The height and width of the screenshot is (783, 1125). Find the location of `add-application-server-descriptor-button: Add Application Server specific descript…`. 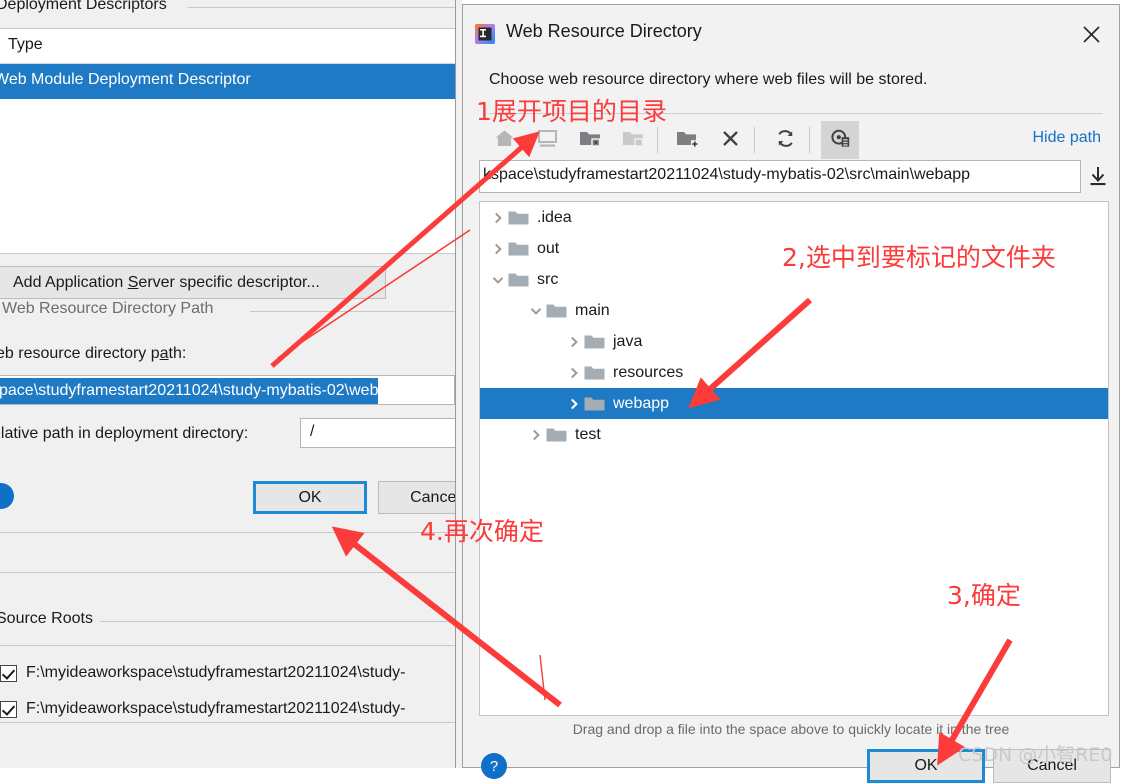

add-application-server-descriptor-button: Add Application Server specific descript… is located at coordinates (193, 282).